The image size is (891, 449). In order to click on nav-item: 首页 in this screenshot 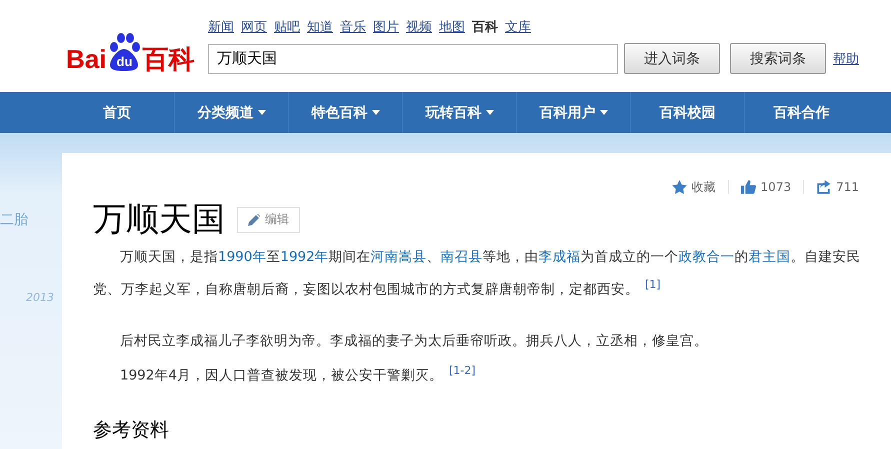, I will do `click(117, 112)`.